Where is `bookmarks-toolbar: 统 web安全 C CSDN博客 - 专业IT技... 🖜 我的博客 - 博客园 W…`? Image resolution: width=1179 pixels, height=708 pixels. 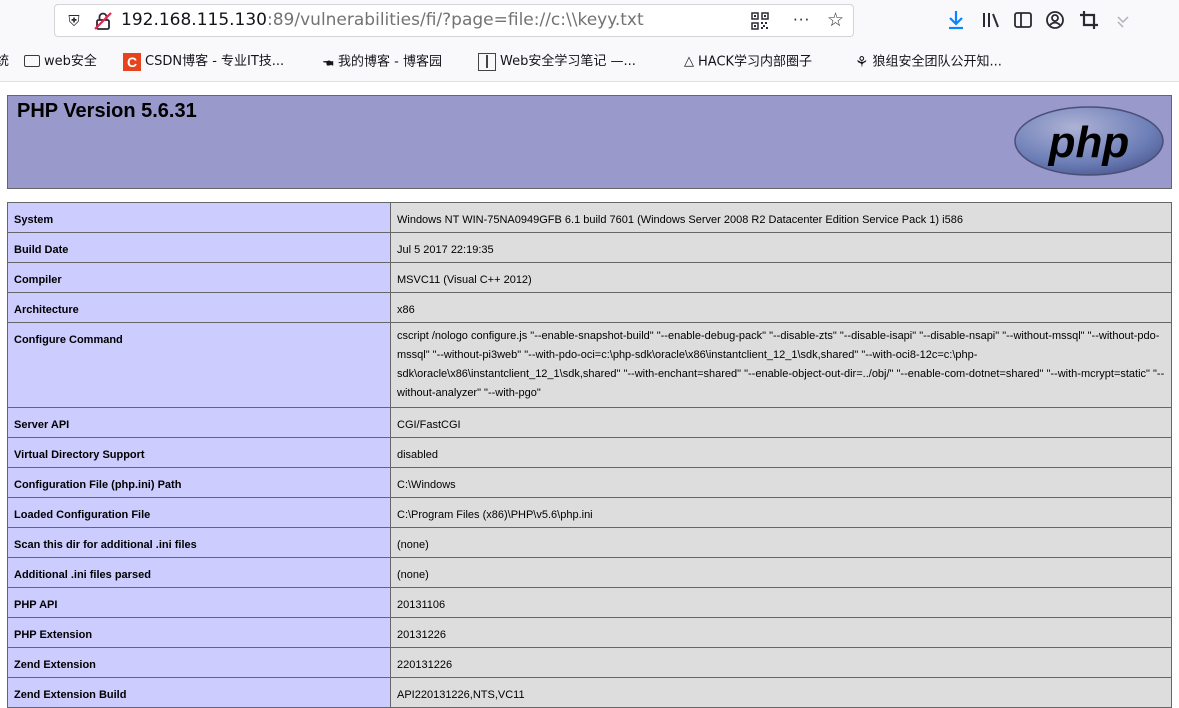
bookmarks-toolbar: 统 web安全 C CSDN博客 - 专业IT技... 🖜 我的博客 - 博客园 W… is located at coordinates (589, 62).